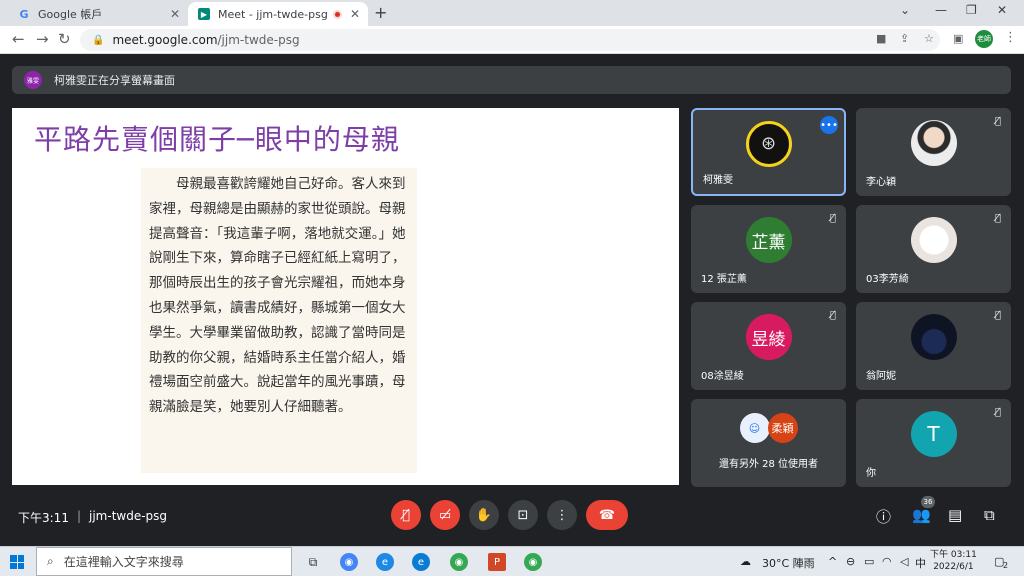 This screenshot has height=576, width=1024. I want to click on more-options-button: ⋮, so click(562, 515).